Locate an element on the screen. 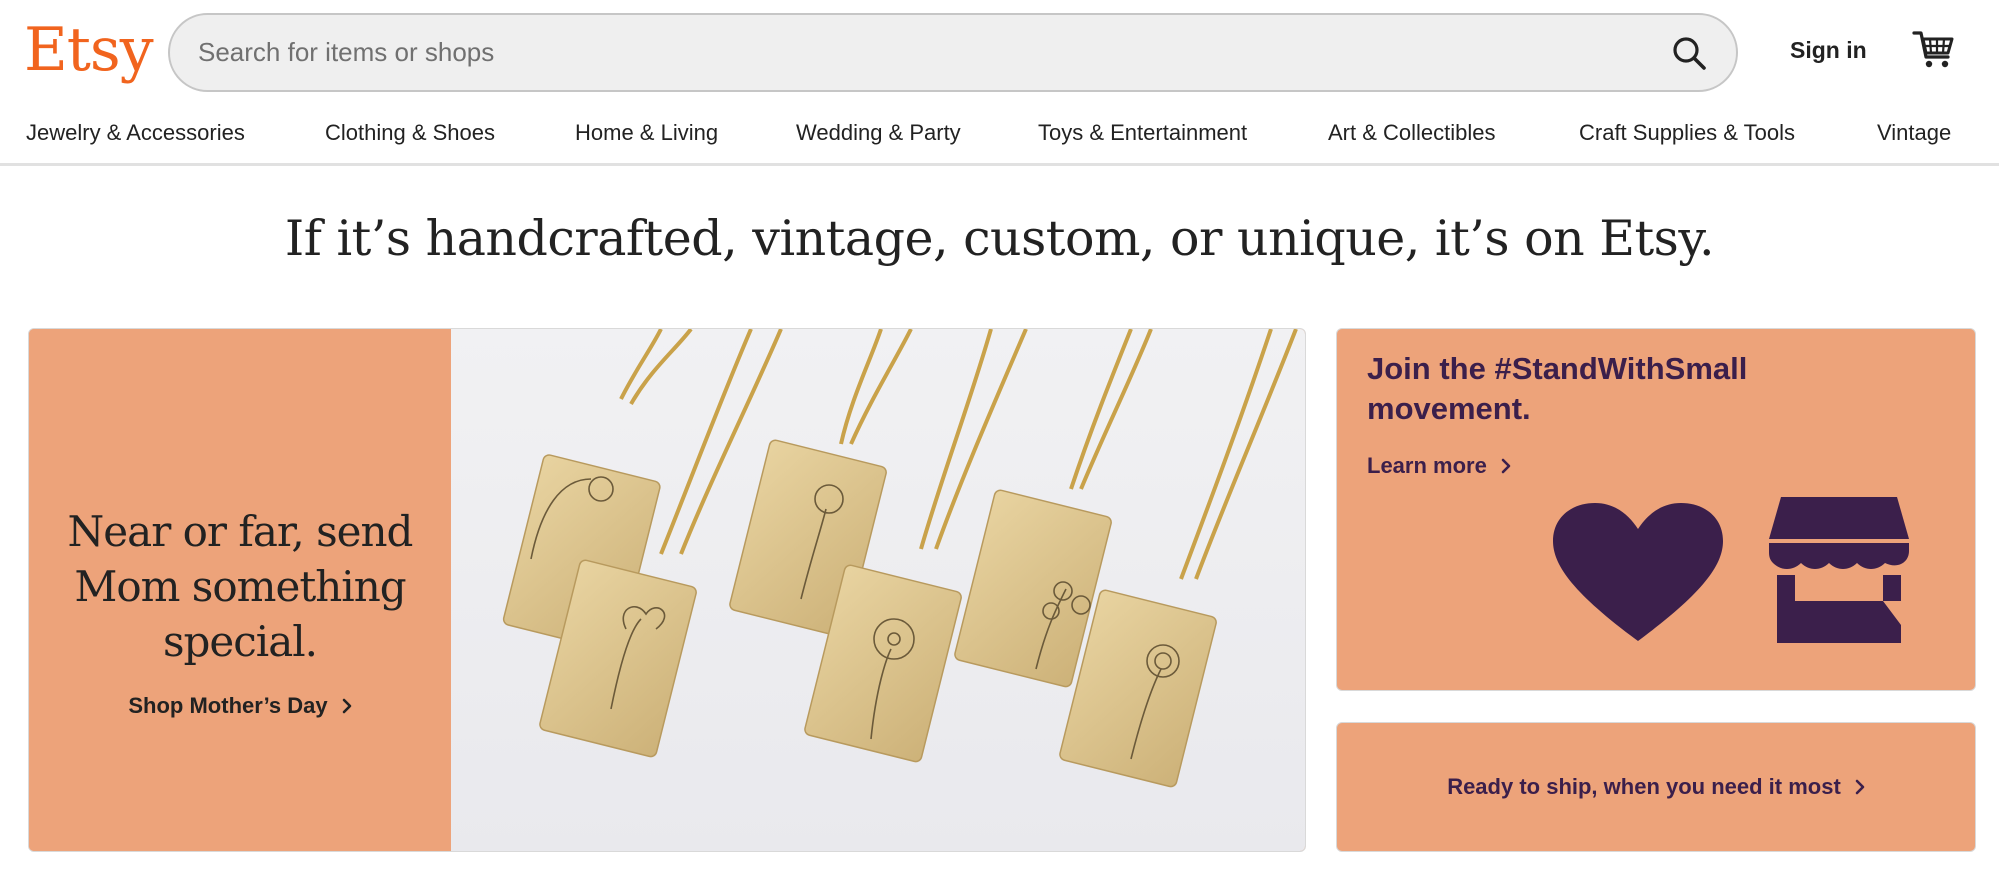 This screenshot has height=883, width=1999. nav-item-vintage: Vintage is located at coordinates (1914, 133).